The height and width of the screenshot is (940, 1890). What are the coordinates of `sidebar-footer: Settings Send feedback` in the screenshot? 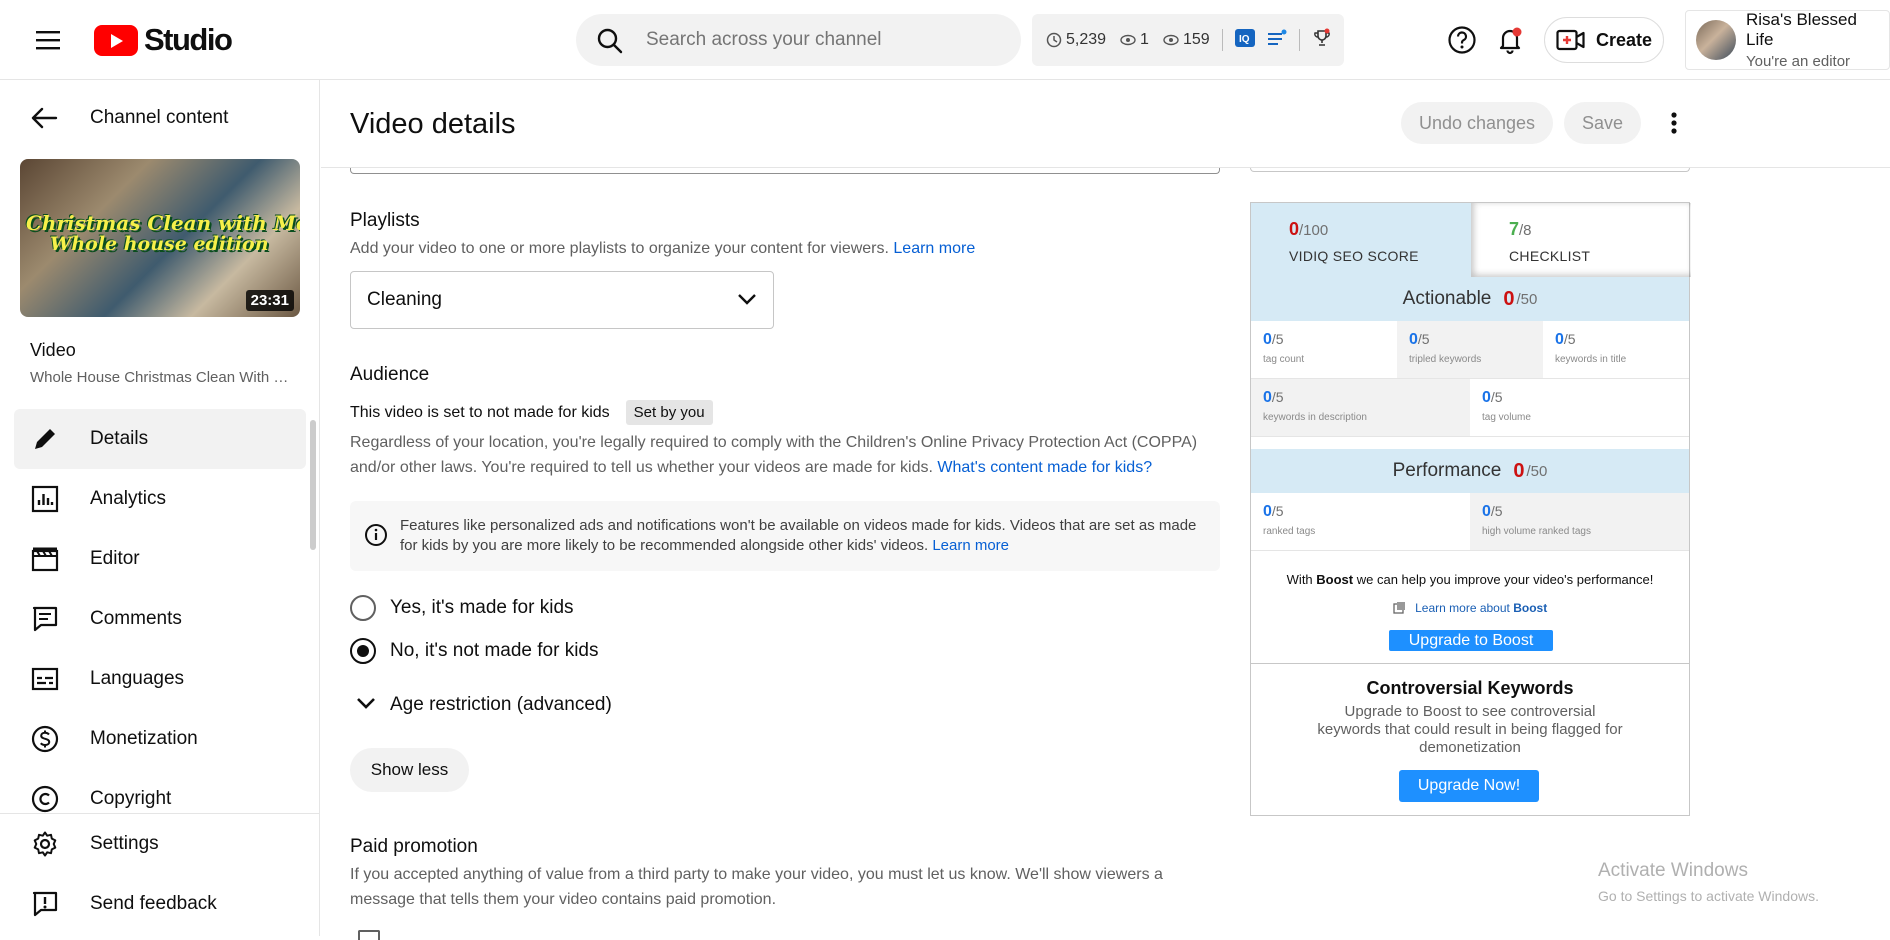 It's located at (160, 873).